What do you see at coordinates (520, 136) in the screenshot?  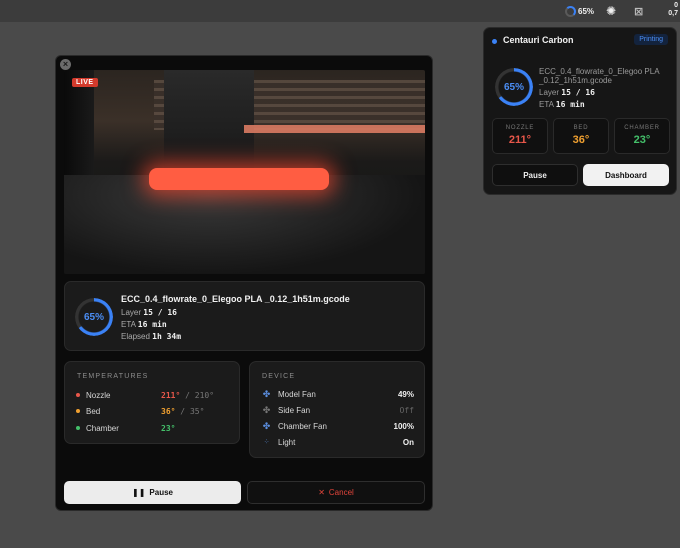 I see `nozzle-temp-box: NOZZLE 211°` at bounding box center [520, 136].